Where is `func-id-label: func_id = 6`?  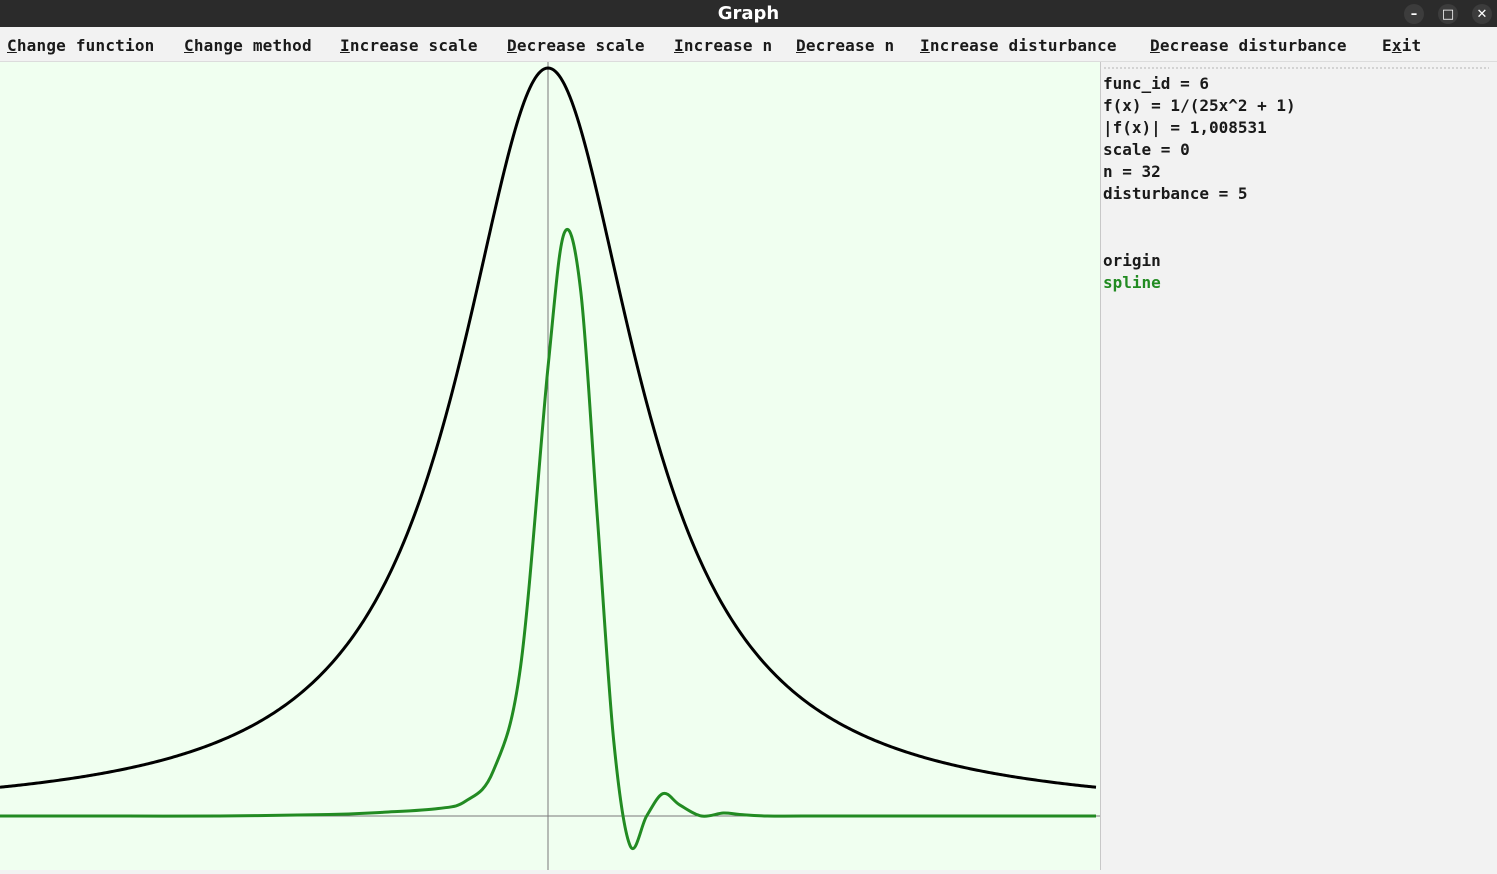 func-id-label: func_id = 6 is located at coordinates (1156, 83).